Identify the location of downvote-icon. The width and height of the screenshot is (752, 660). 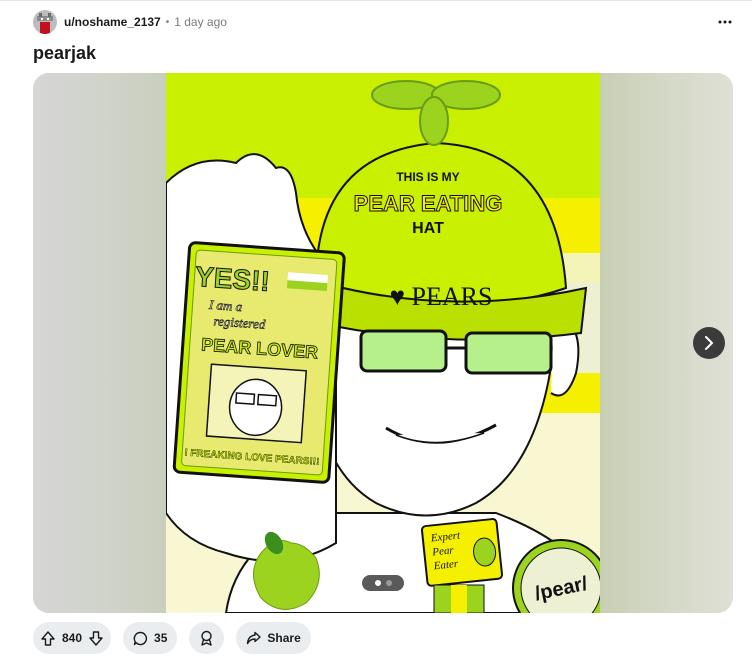
(96, 638).